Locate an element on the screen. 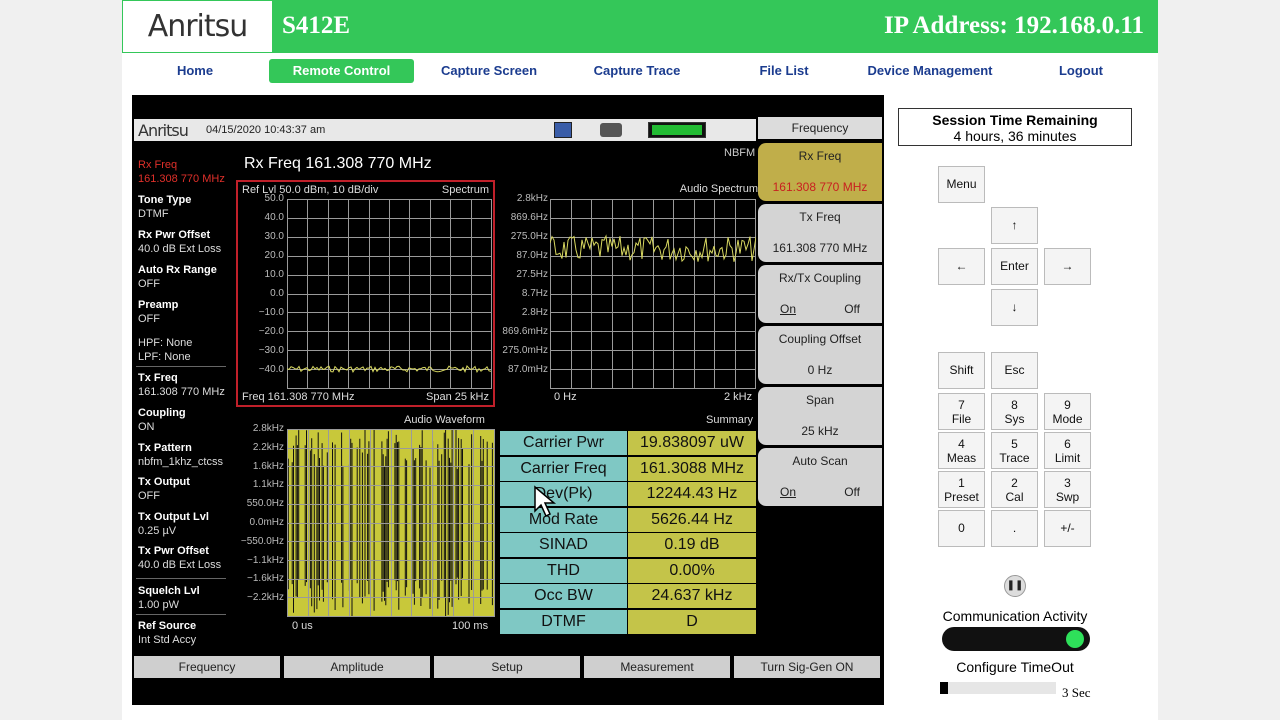 The image size is (1280, 720). timeout-slider is located at coordinates (998, 688).